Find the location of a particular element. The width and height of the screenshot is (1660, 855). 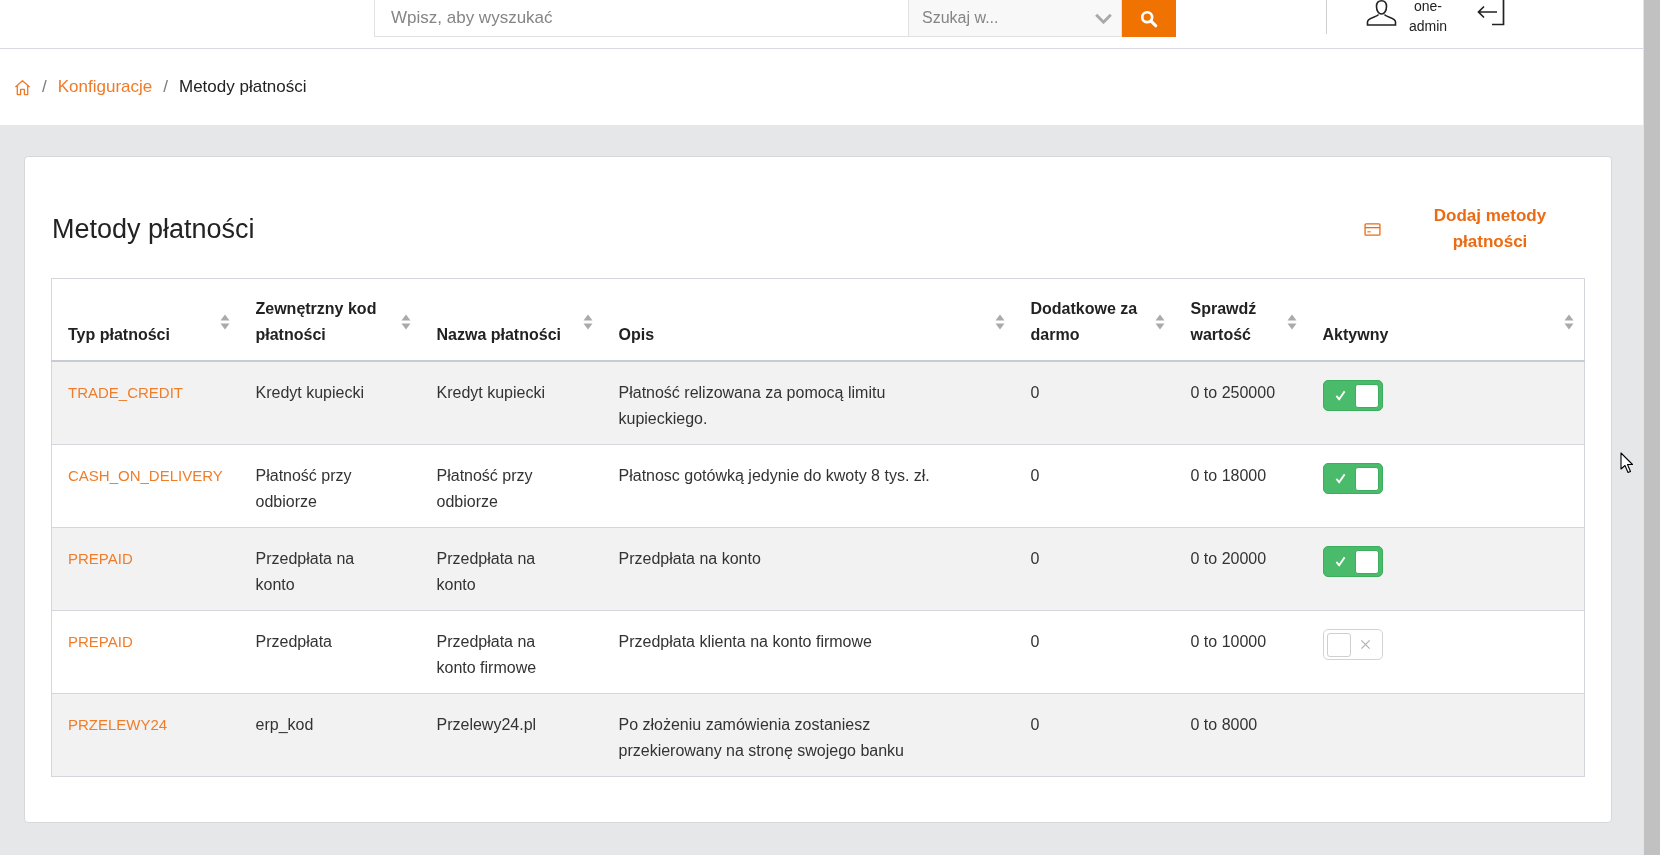

logout-icon is located at coordinates (1491, 13).